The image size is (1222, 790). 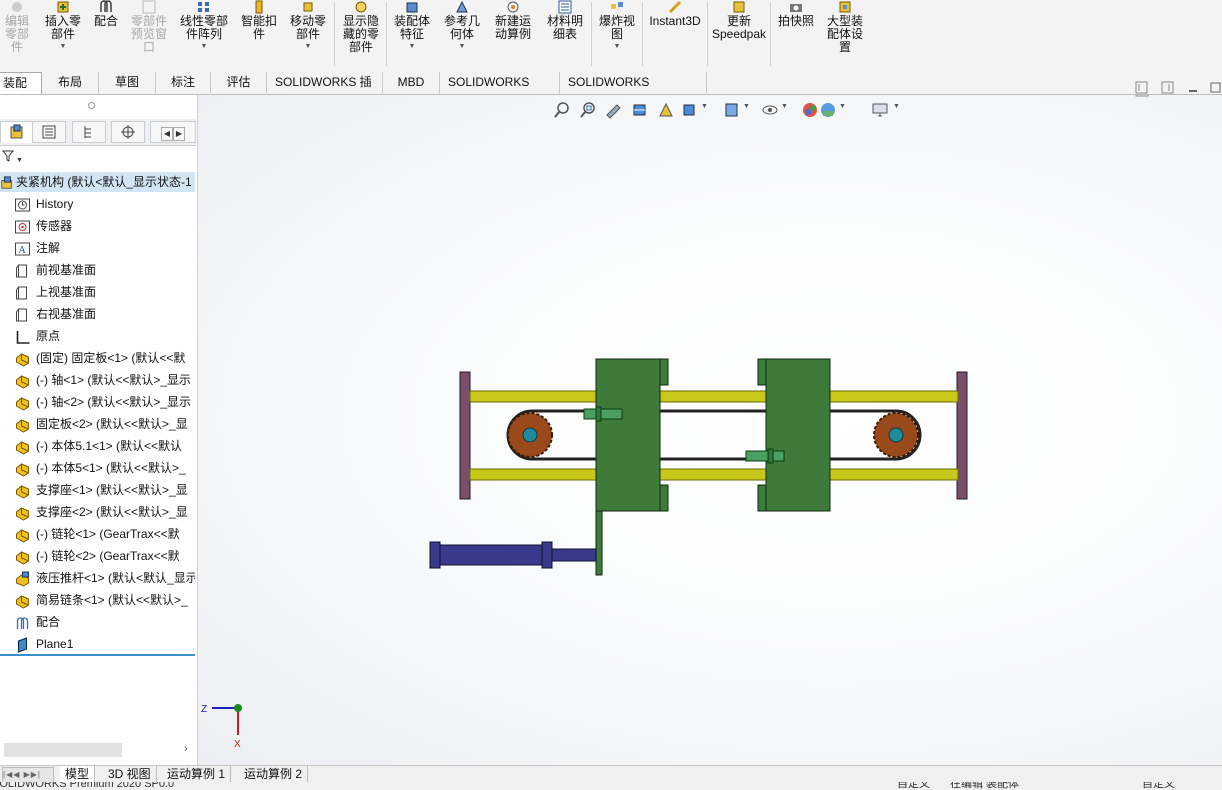 What do you see at coordinates (97, 600) in the screenshot?
I see `tree-item: 简易链条<1> (默认<<默认>_` at bounding box center [97, 600].